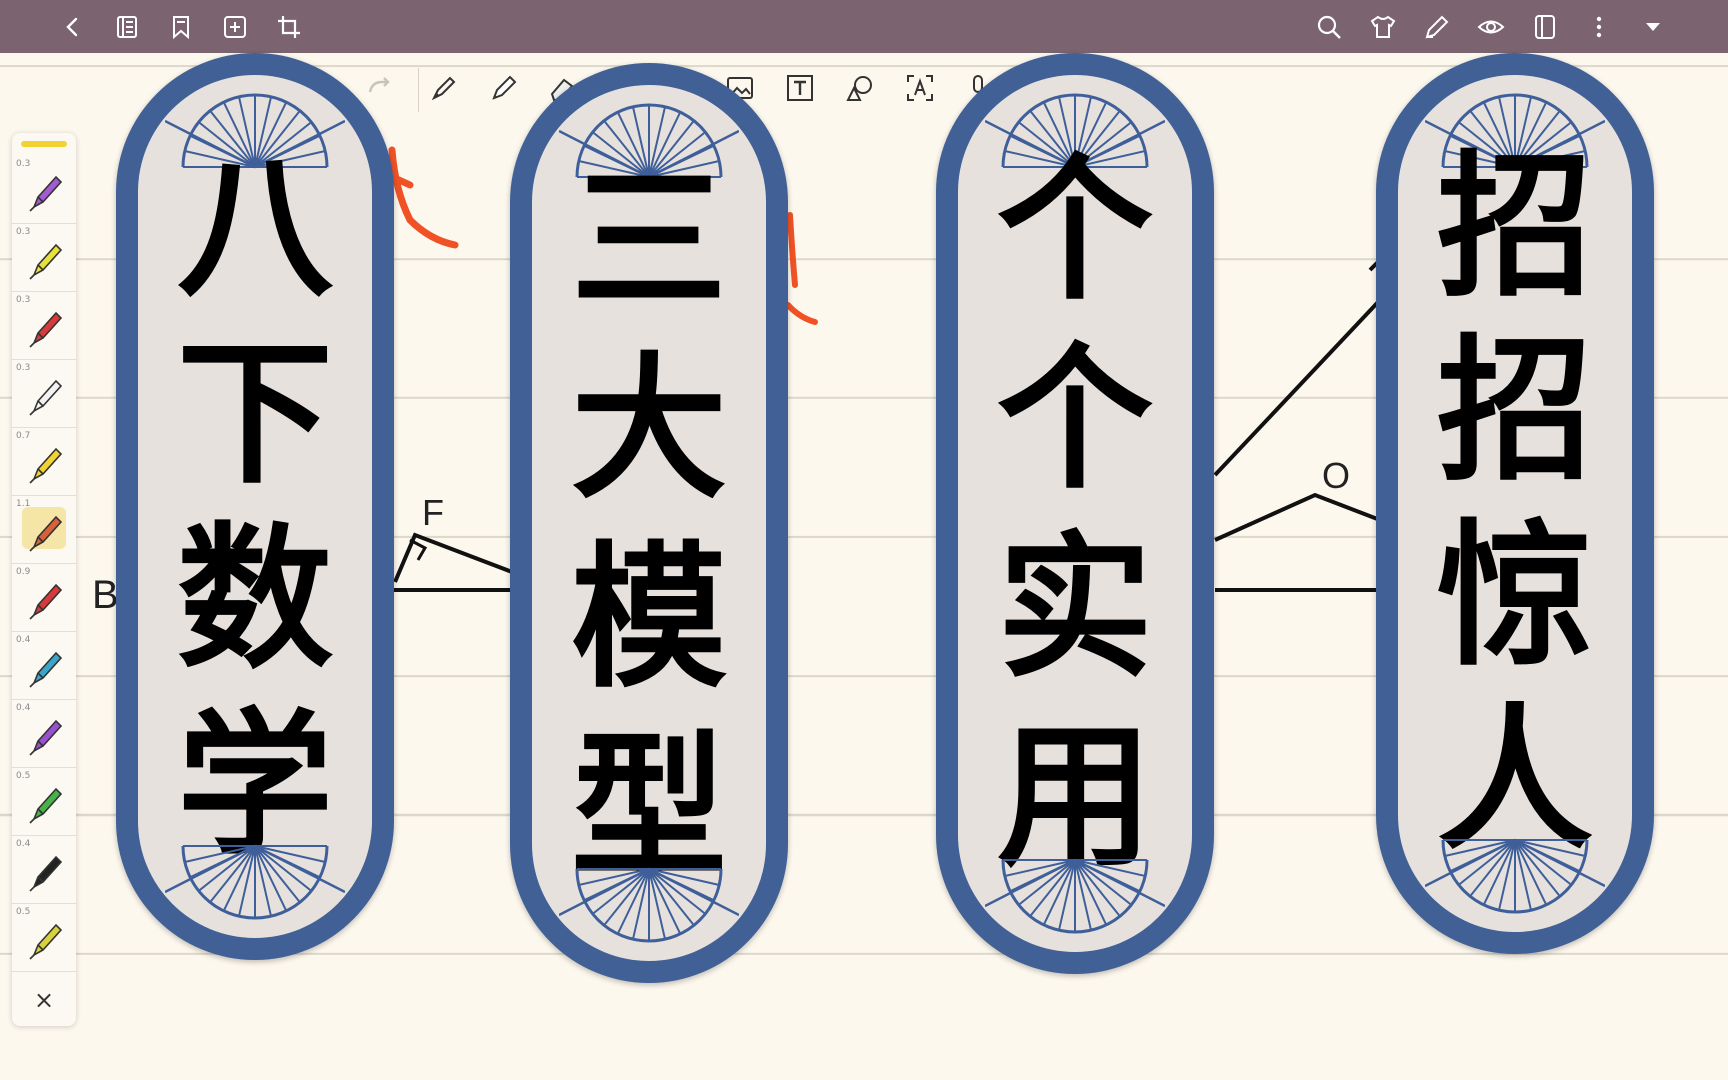 This screenshot has height=1080, width=1728. I want to click on banner-char: 学, so click(255, 785).